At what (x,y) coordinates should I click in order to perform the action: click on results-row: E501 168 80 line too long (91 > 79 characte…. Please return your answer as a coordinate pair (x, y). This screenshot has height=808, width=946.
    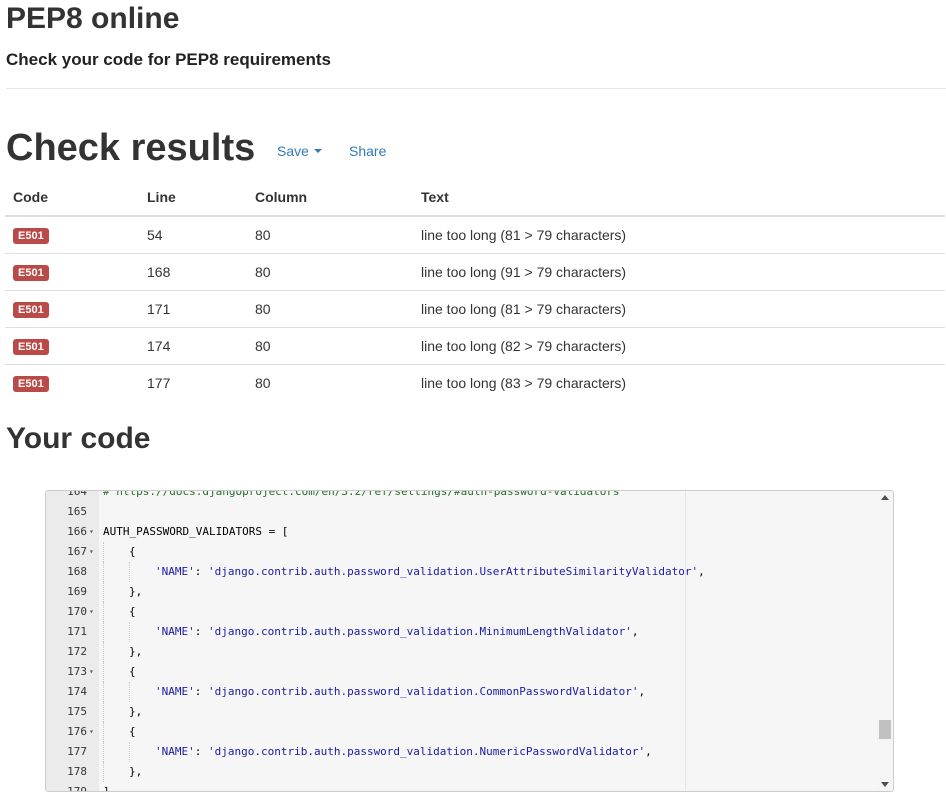
    Looking at the image, I should click on (475, 272).